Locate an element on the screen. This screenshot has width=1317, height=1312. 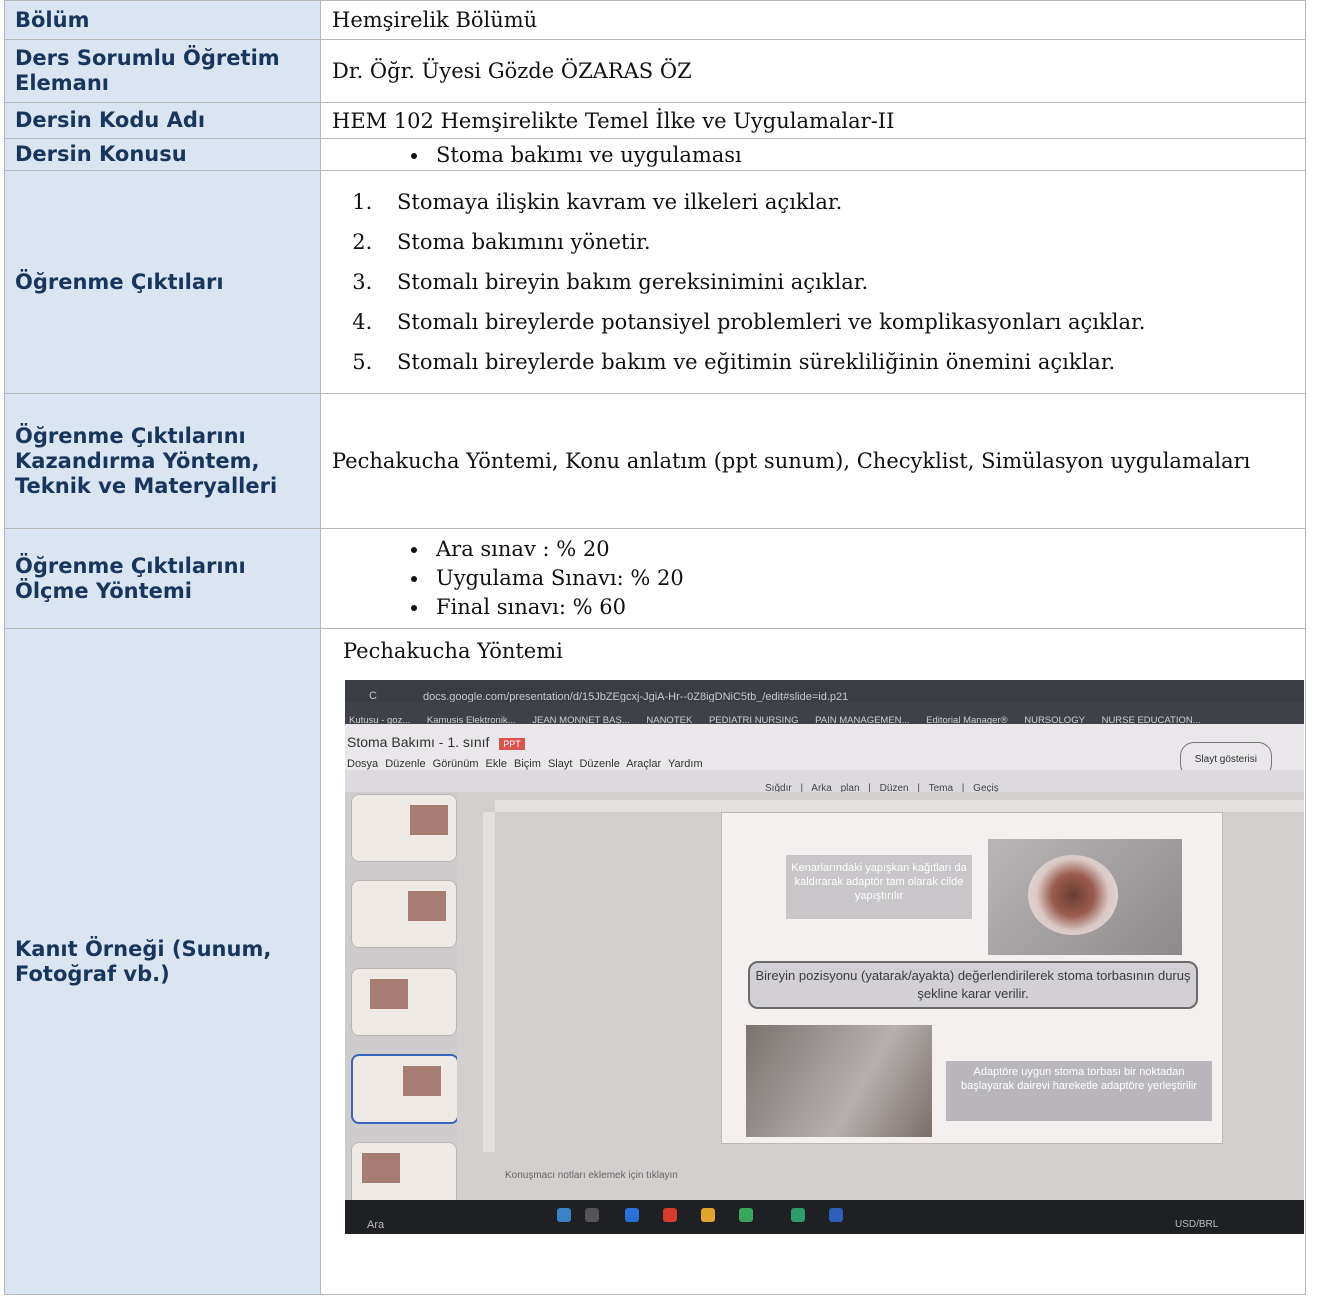
stoma-image is located at coordinates (1073, 895).